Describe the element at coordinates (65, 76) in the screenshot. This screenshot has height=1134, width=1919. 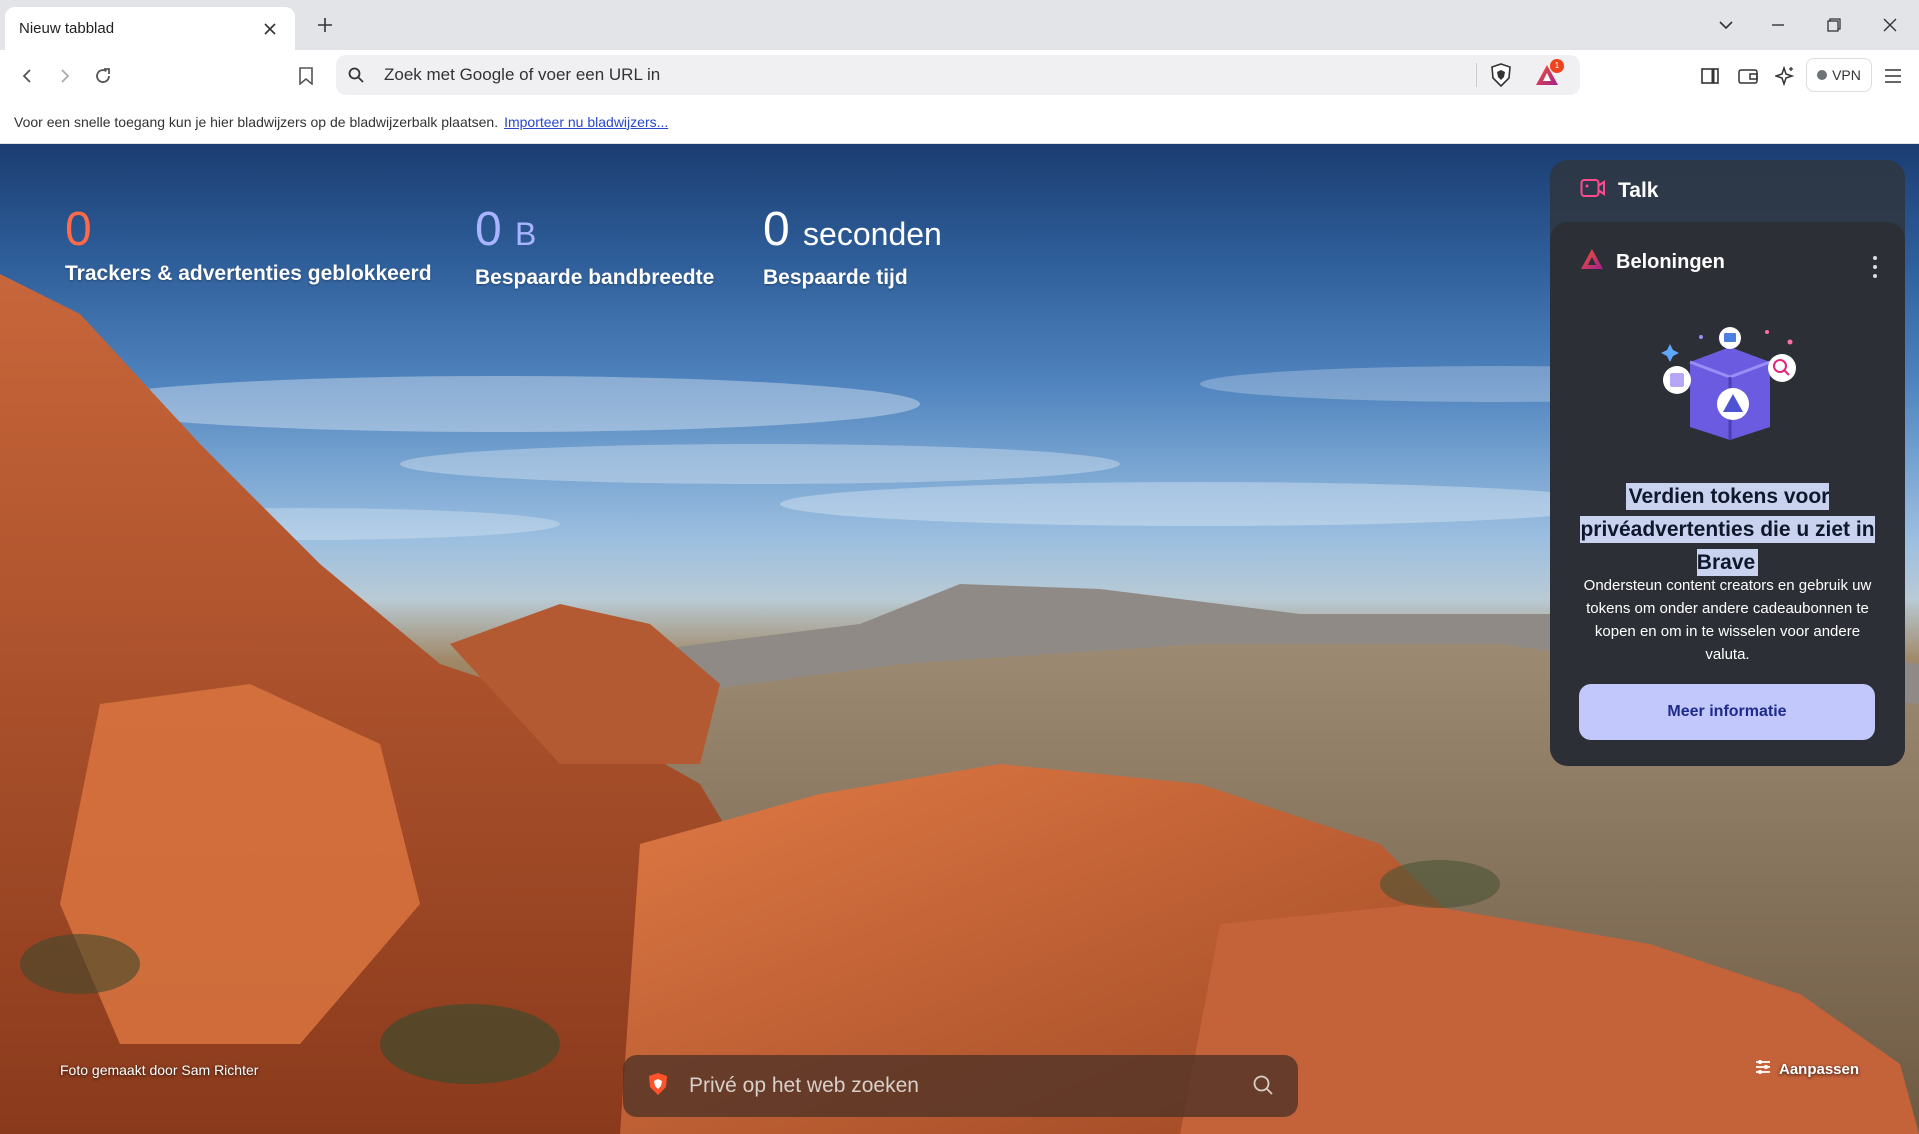
I see `forward-icon` at that location.